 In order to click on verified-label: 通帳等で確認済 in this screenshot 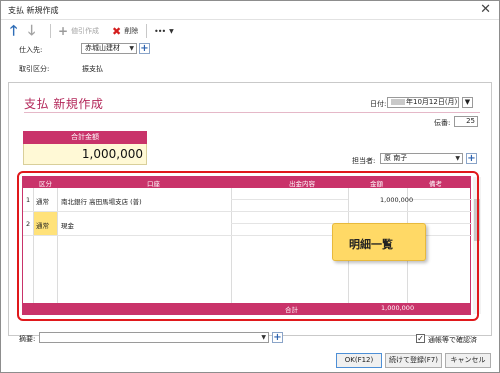, I will do `click(452, 340)`.